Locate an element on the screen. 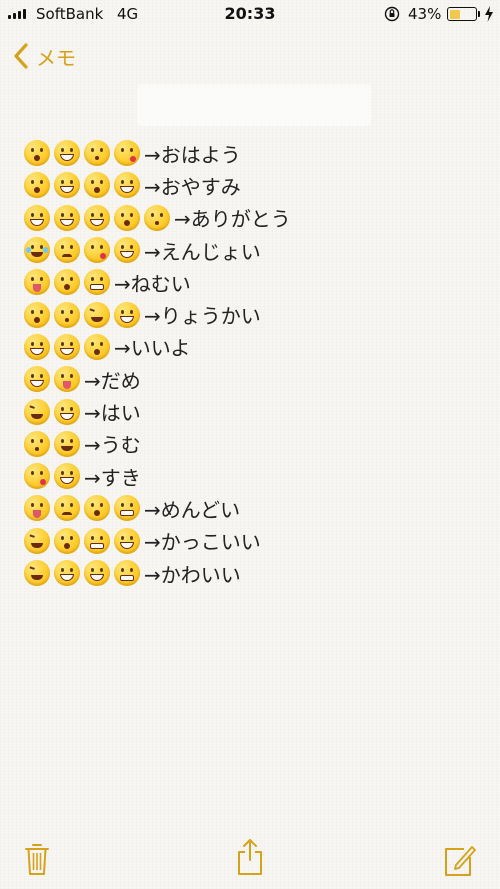 Image resolution: width=500 pixels, height=889 pixels. note-line-text: →ありがとう is located at coordinates (232, 219).